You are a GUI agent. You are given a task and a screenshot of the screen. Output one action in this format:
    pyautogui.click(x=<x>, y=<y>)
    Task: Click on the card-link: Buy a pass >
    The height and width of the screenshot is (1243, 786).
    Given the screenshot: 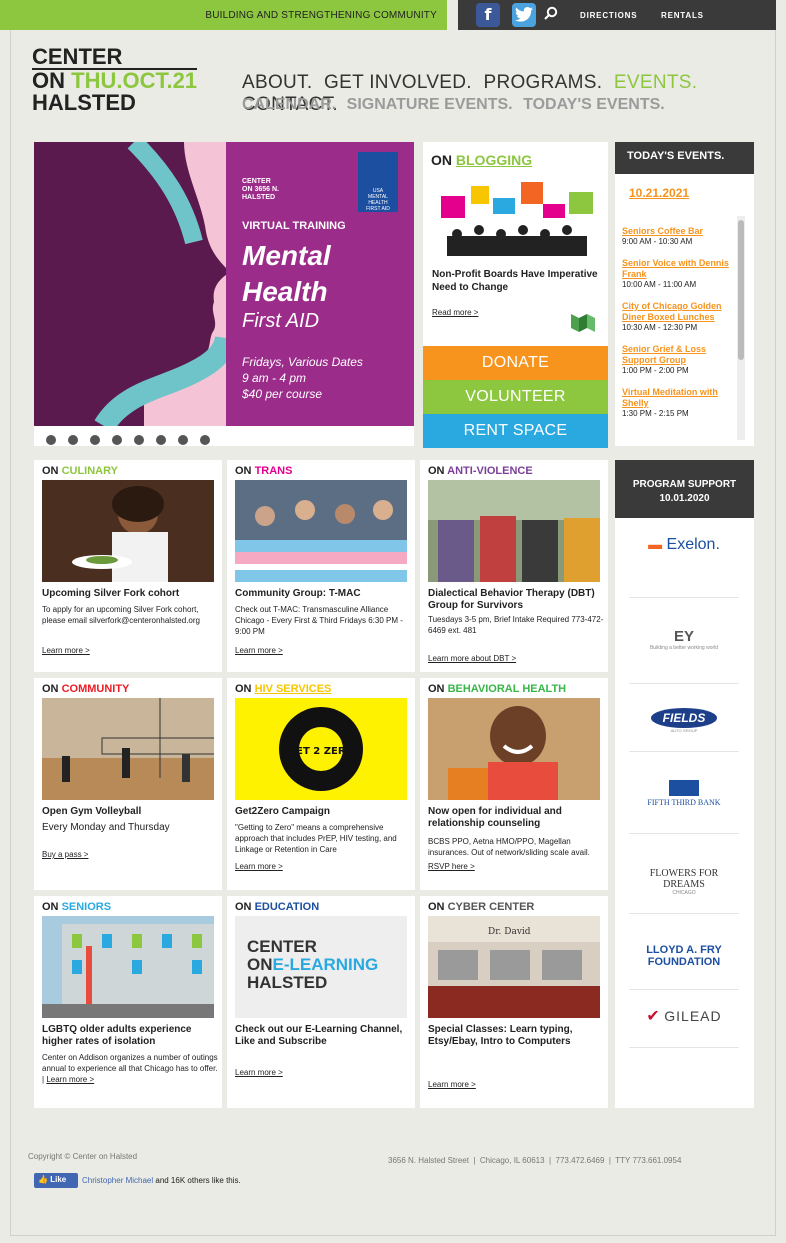 What is the action you would take?
    pyautogui.click(x=65, y=854)
    